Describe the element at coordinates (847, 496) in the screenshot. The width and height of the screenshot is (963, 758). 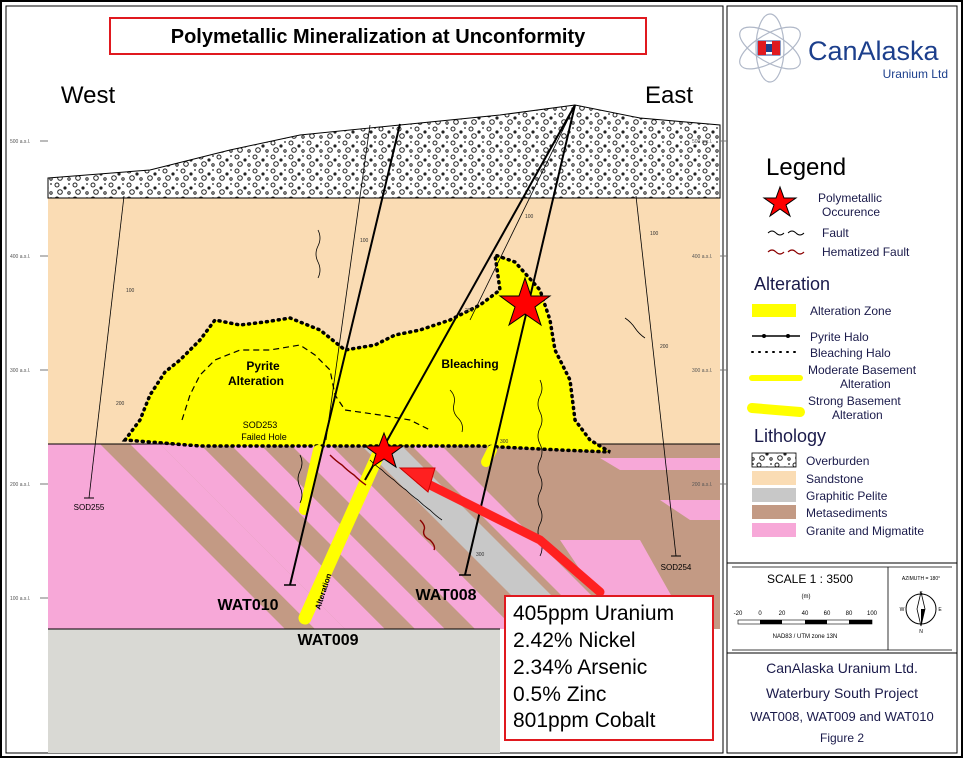
I see `svg-text: Graphitic Pelite` at that location.